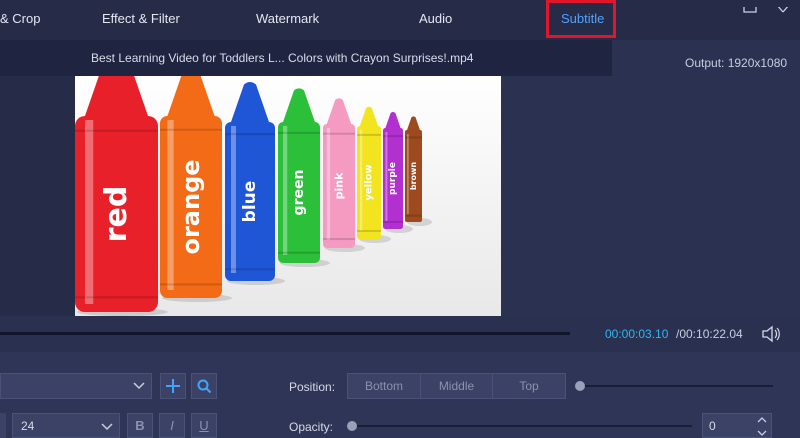 The image size is (800, 438). What do you see at coordinates (676, 386) in the screenshot?
I see `position-slider-track` at bounding box center [676, 386].